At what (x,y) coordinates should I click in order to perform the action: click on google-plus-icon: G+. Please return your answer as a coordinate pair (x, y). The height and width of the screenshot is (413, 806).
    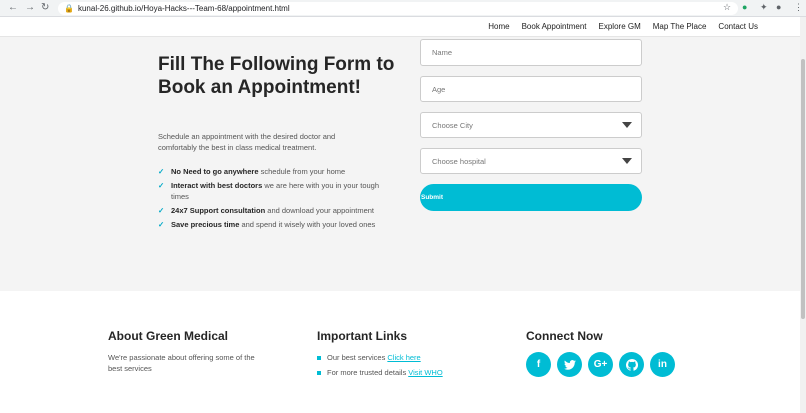
    Looking at the image, I should click on (600, 364).